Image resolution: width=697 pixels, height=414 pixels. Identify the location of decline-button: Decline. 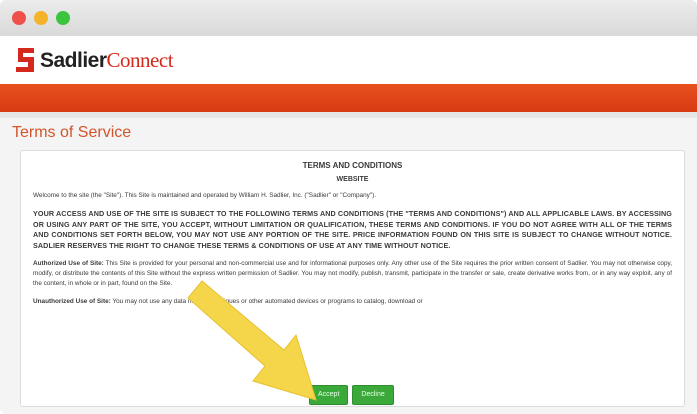
(373, 395).